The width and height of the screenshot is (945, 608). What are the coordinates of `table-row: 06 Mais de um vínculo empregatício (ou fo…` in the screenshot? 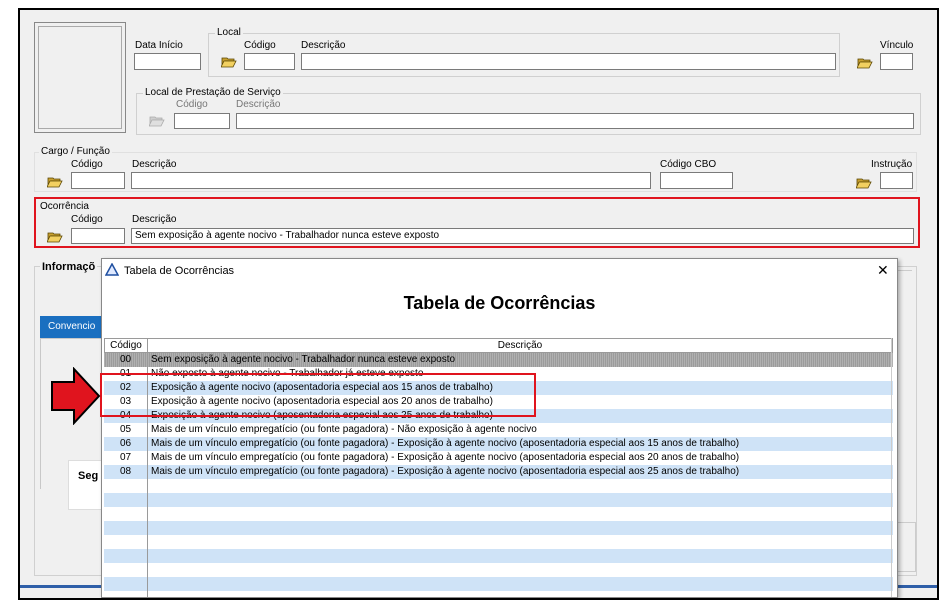 It's located at (498, 444).